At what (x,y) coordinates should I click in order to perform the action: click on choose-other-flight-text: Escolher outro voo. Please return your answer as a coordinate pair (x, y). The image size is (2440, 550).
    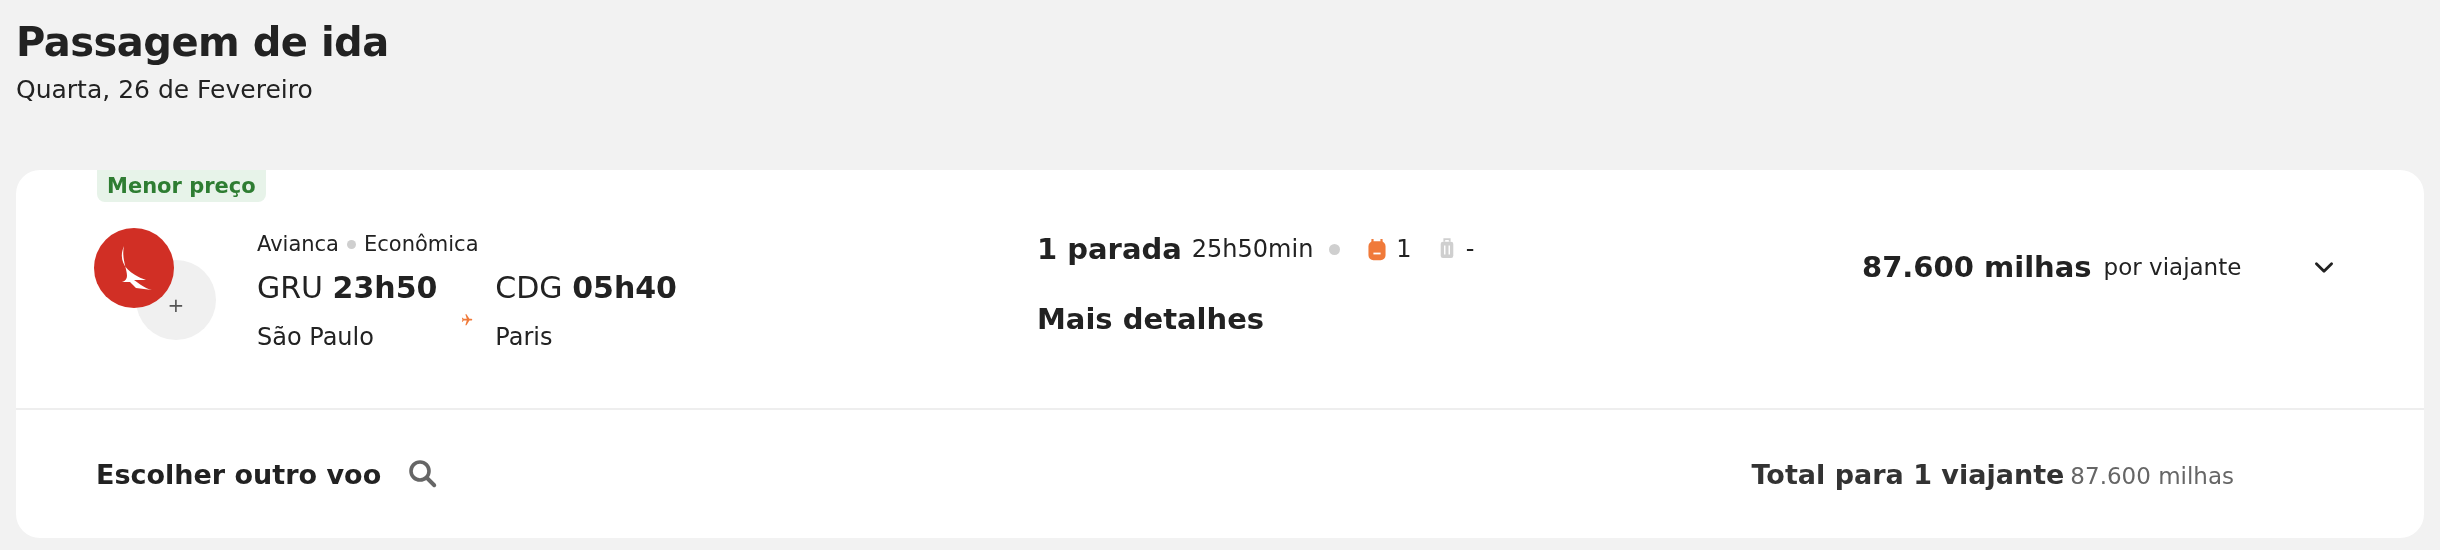
    Looking at the image, I should click on (239, 474).